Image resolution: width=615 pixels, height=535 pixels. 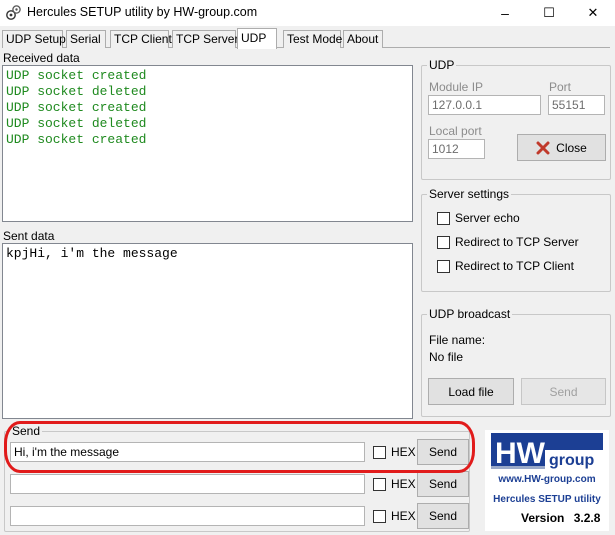 I want to click on redirect-tcp-server-checkbox, so click(x=443, y=242).